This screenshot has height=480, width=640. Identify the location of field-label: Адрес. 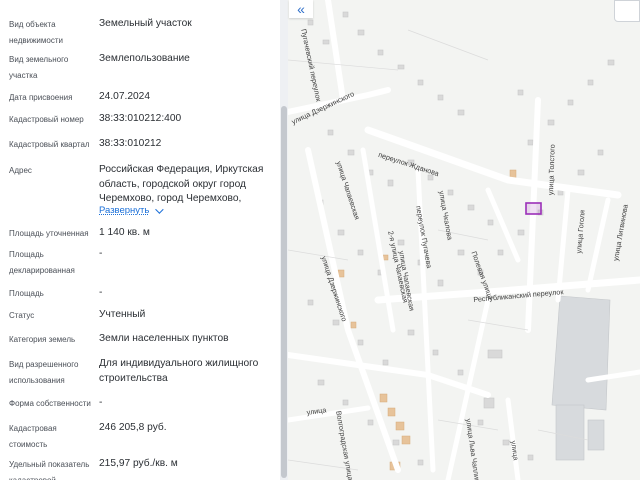
(20, 170).